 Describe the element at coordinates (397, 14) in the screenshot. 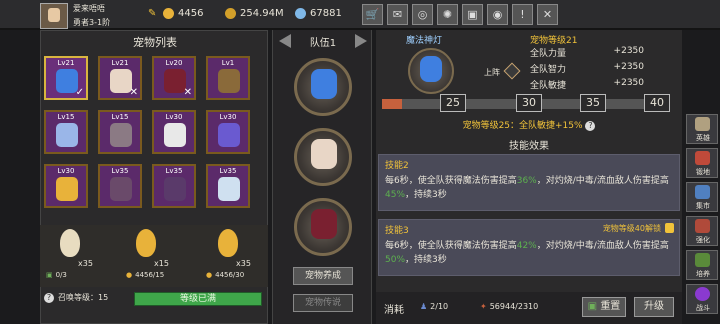

I see `mail-icon: ✉` at that location.